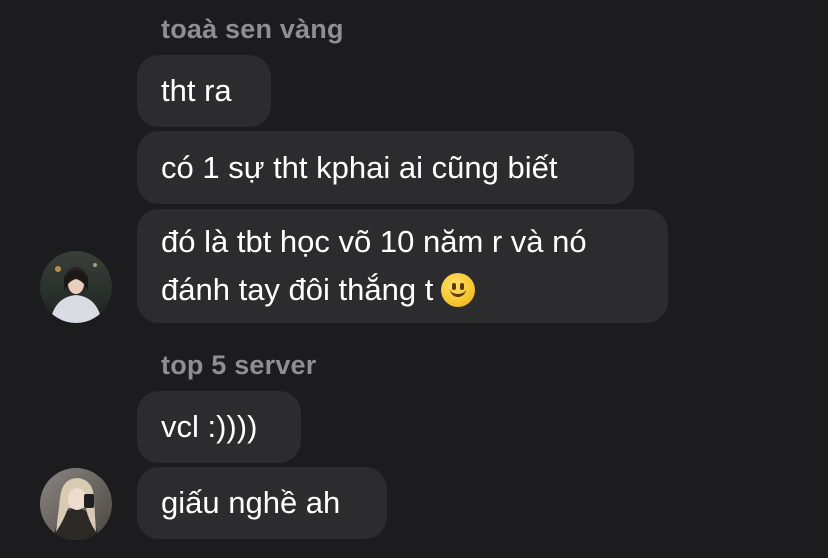 This screenshot has width=828, height=558. Describe the element at coordinates (196, 90) in the screenshot. I see `message-text: tht ra` at that location.